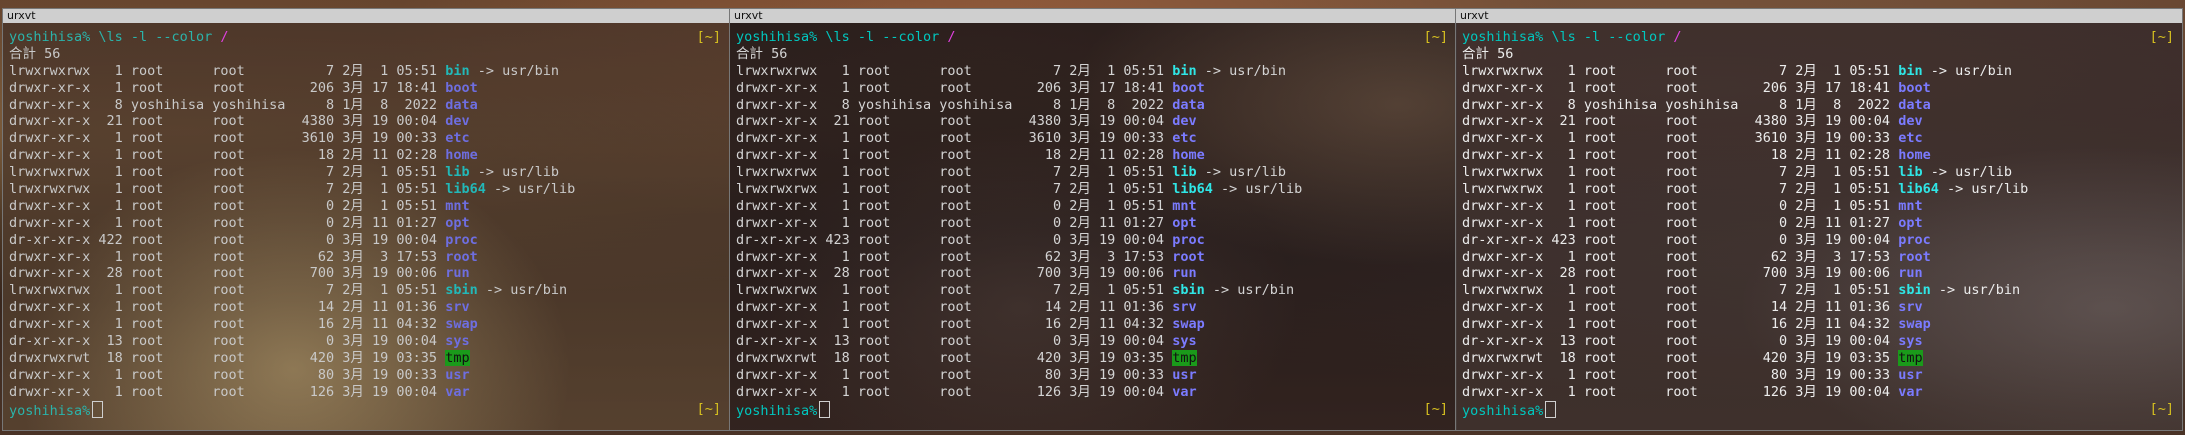 This screenshot has width=2185, height=435. What do you see at coordinates (1093, 206) in the screenshot?
I see `listing-row: drwxr-xr-x 1 root root 0 2月 1 05:51 mnt` at bounding box center [1093, 206].